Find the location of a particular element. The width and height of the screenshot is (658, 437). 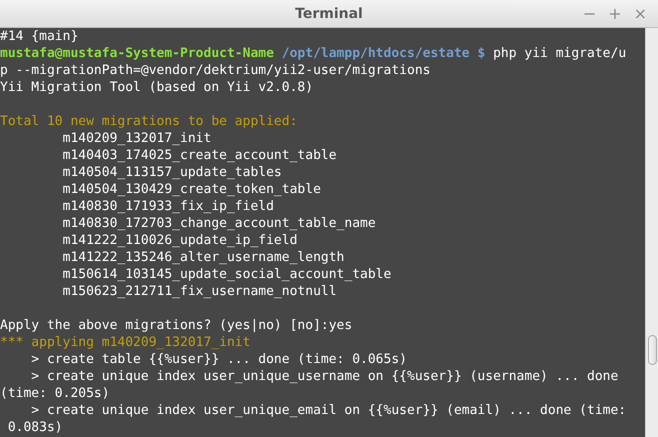

terminal-line: Yii Migration Tool (based on Yii v2.0.8) is located at coordinates (157, 87).